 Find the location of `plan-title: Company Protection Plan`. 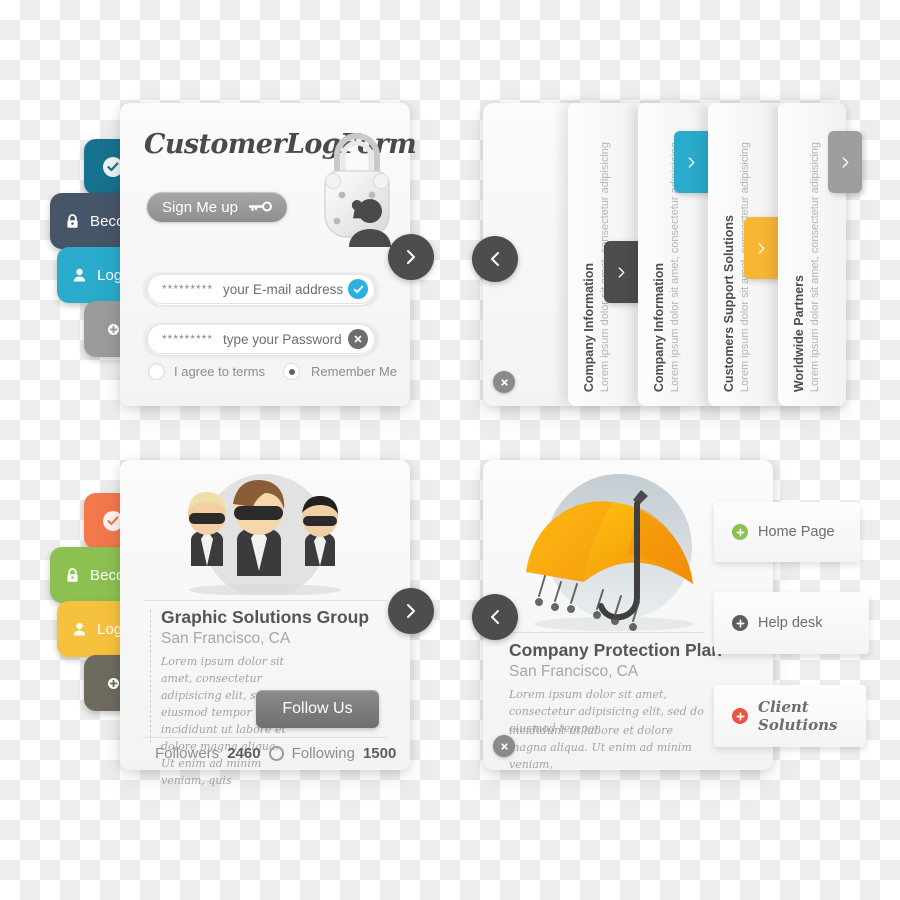

plan-title: Company Protection Plan is located at coordinates (615, 650).